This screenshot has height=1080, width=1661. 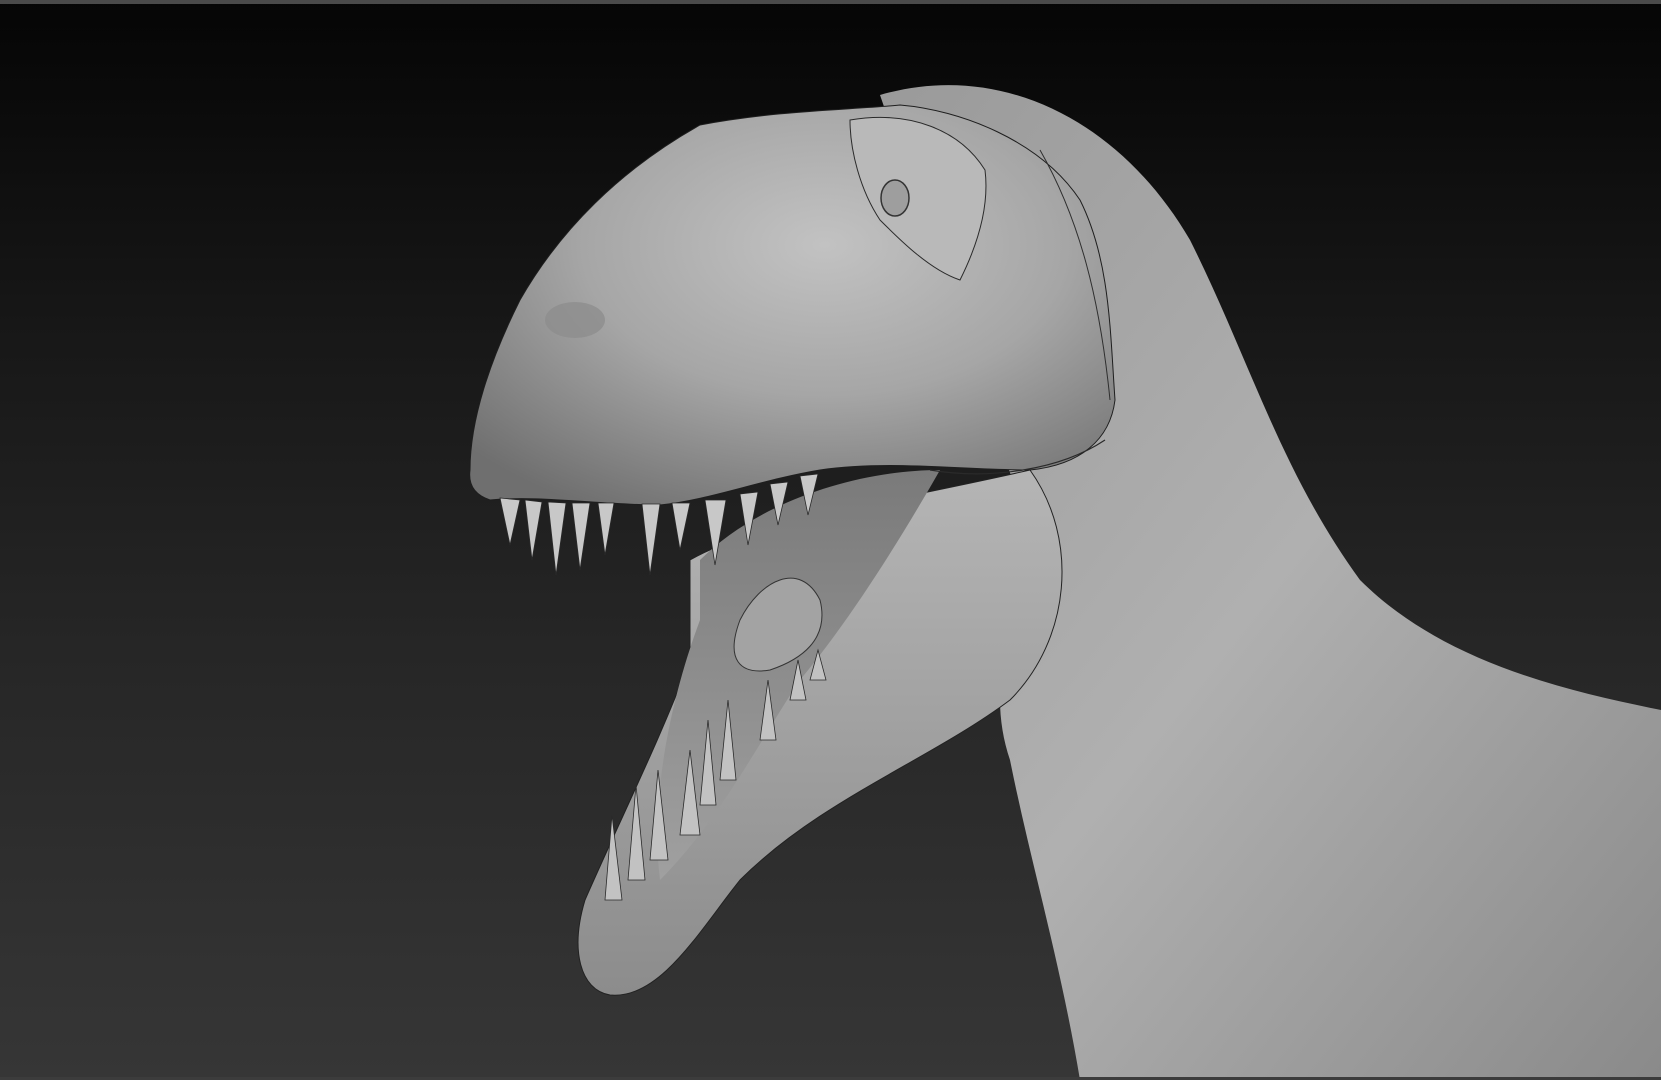 What do you see at coordinates (575, 320) in the screenshot?
I see `nostril-mesh` at bounding box center [575, 320].